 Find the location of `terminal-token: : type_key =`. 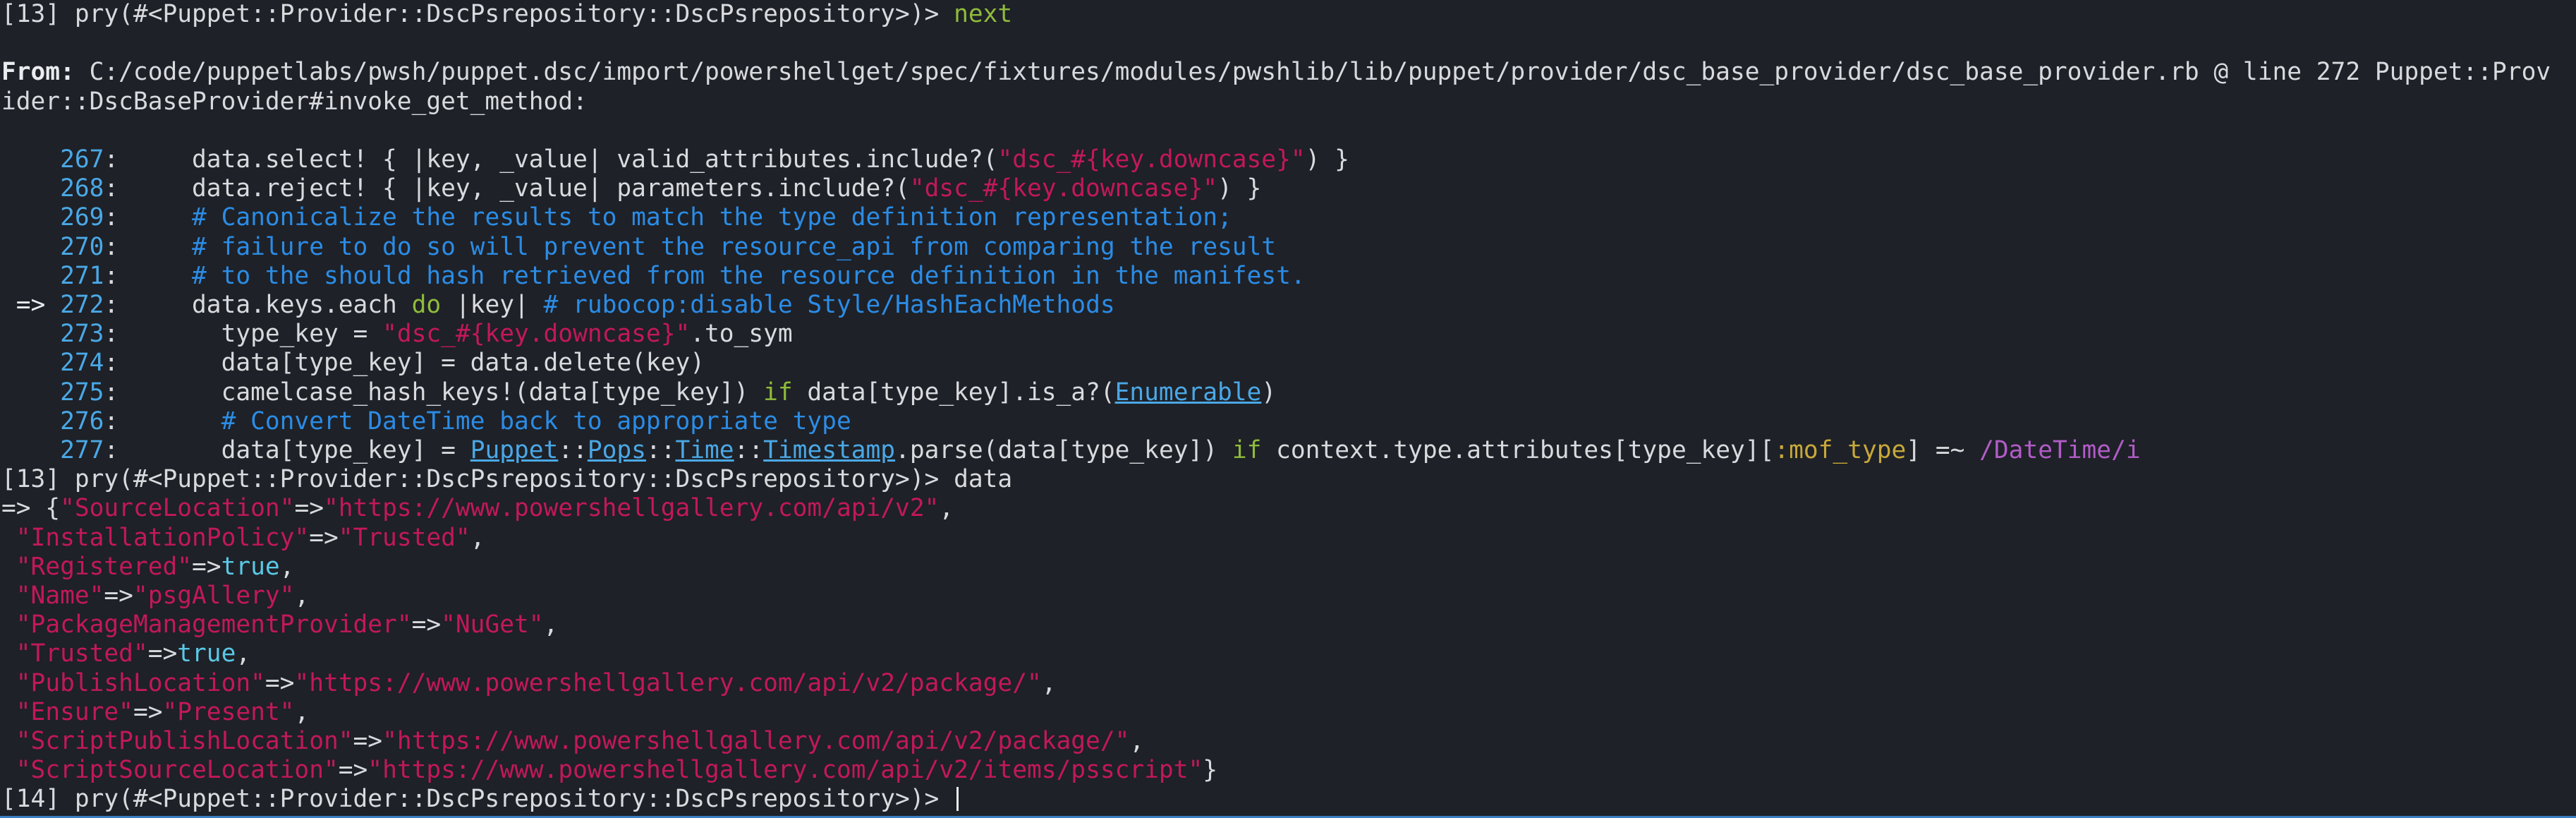

terminal-token: : type_key = is located at coordinates (243, 334).